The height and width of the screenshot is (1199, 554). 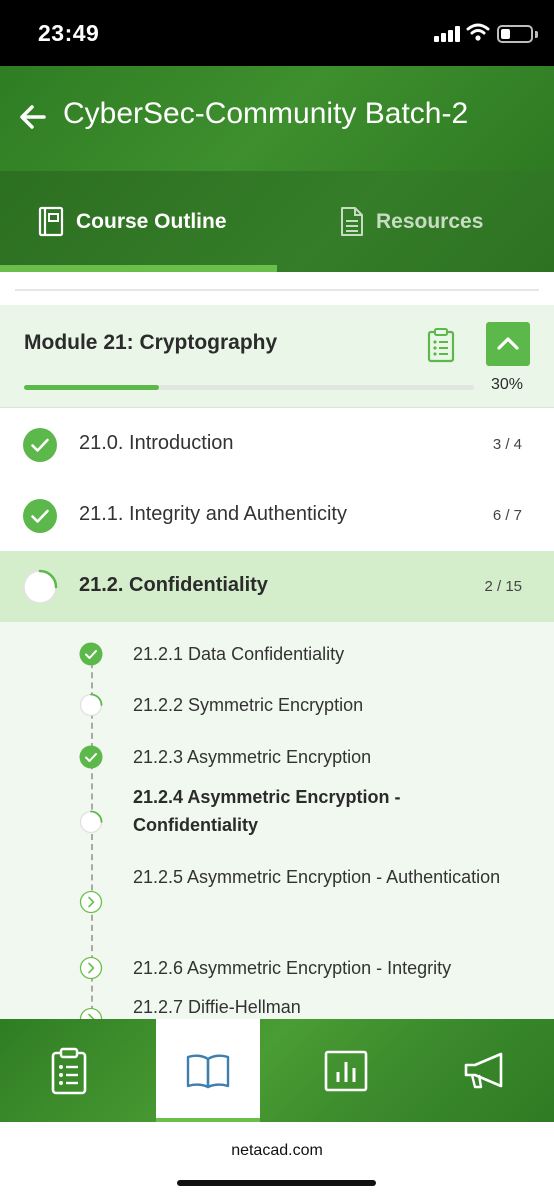 I want to click on home-indicator, so click(x=276, y=1183).